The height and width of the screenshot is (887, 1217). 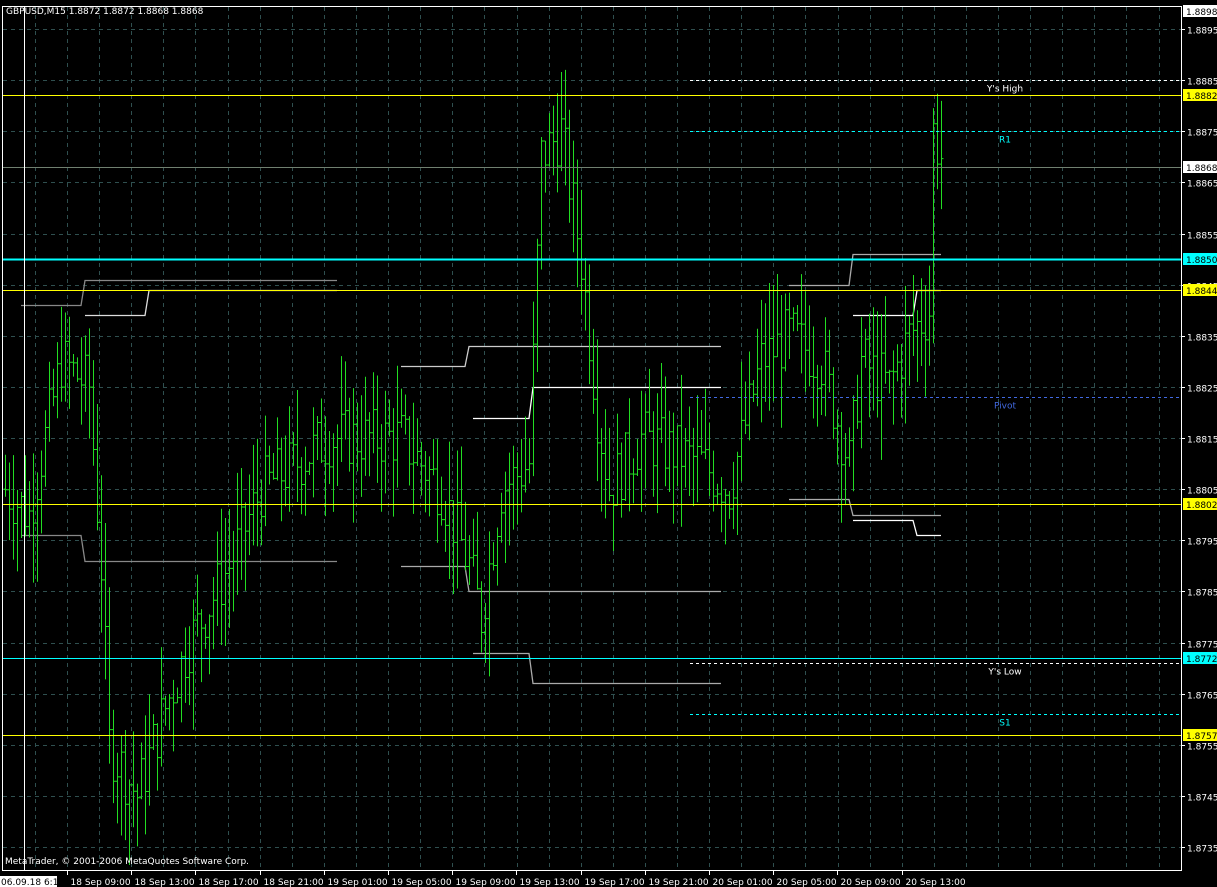 I want to click on price-badge-label: 1.8757, so click(x=1201, y=737).